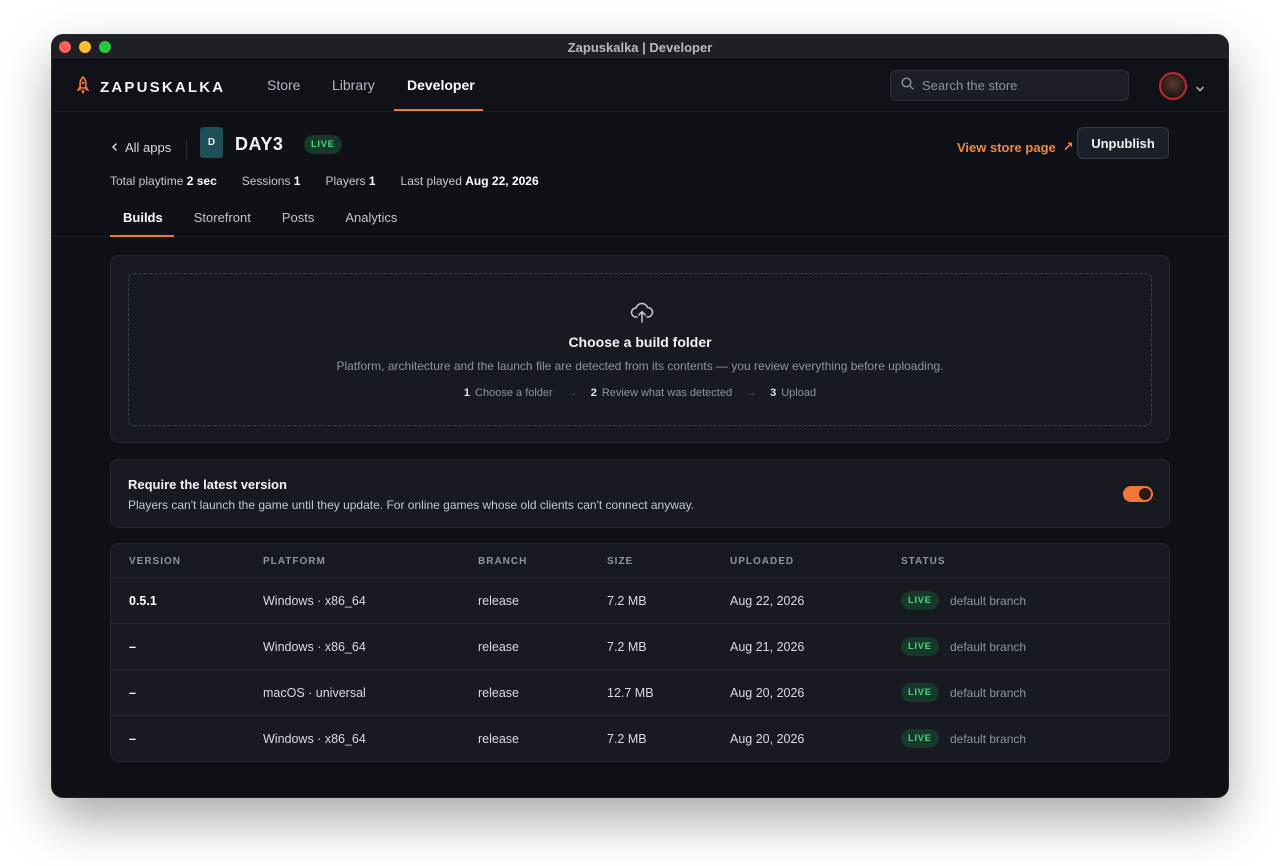 Image resolution: width=1280 pixels, height=866 pixels. I want to click on tab-storefront: Storefront, so click(222, 217).